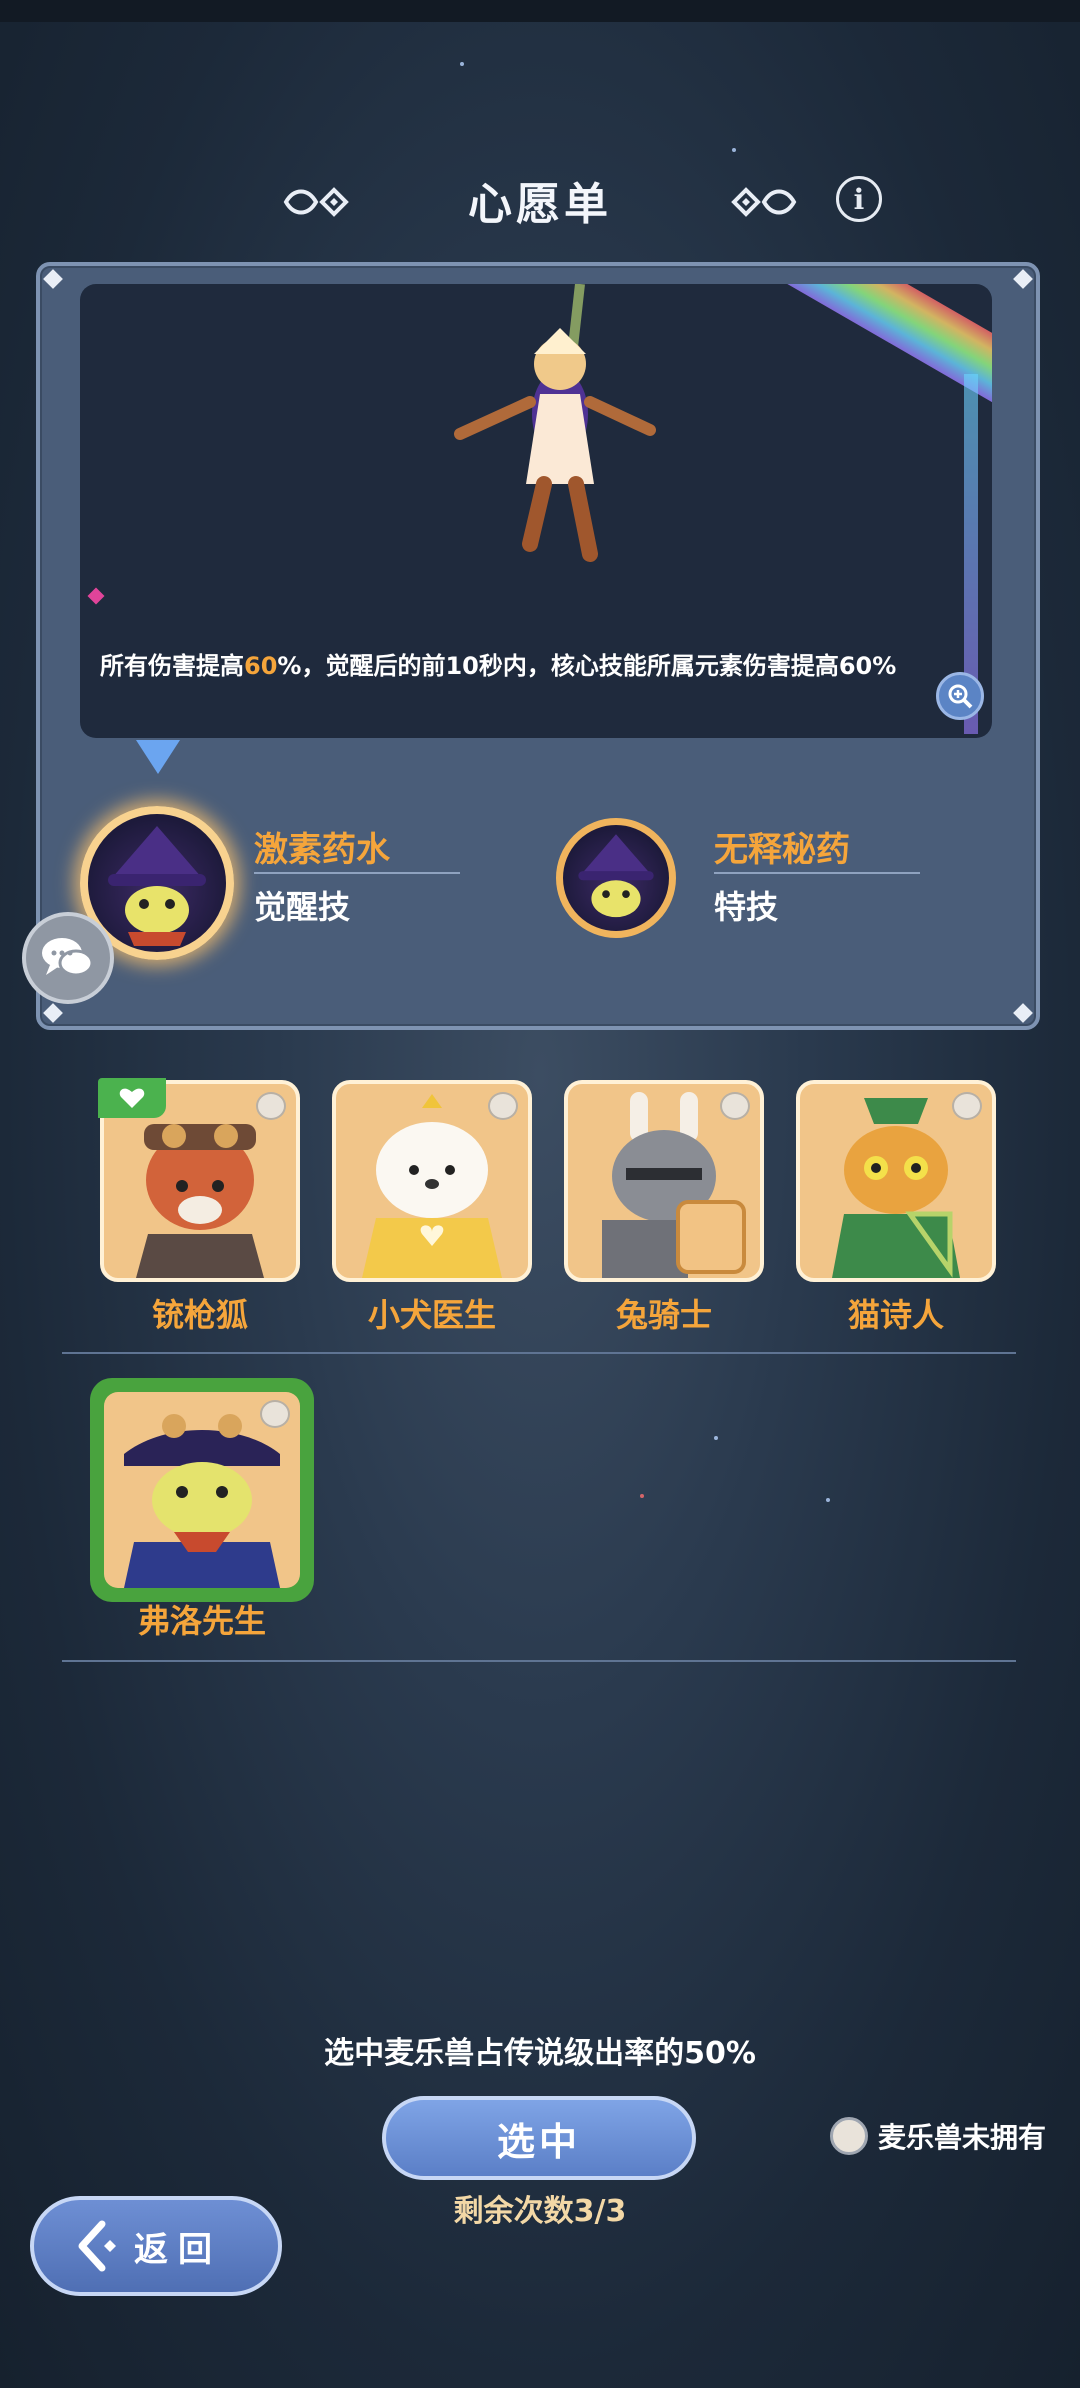 Image resolution: width=1080 pixels, height=2388 pixels. What do you see at coordinates (859, 199) in the screenshot?
I see `info-icon: i` at bounding box center [859, 199].